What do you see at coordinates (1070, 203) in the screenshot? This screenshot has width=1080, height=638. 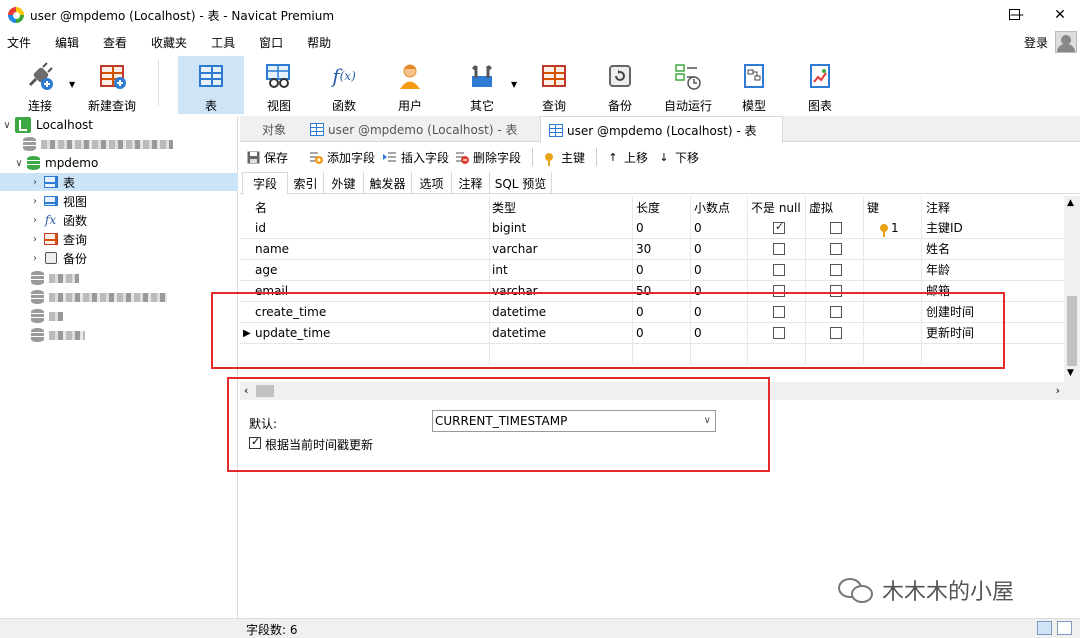 I see `scroll-up-icon: ▲` at bounding box center [1070, 203].